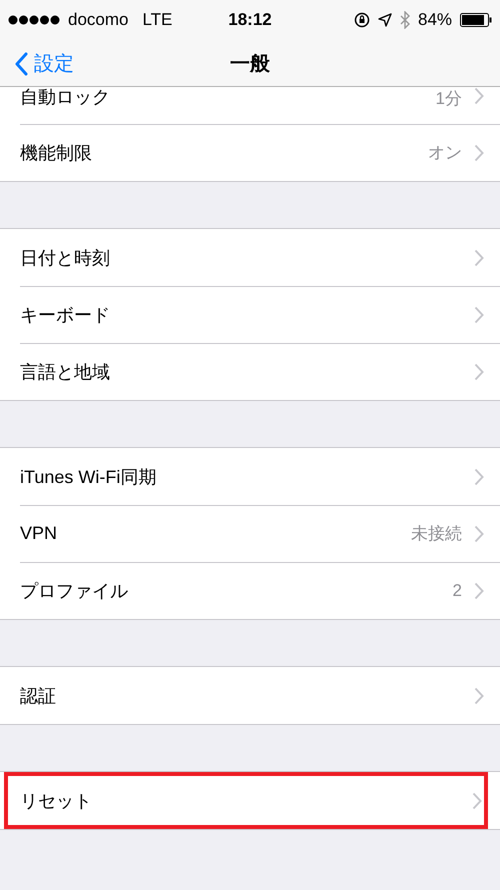 The image size is (500, 890). What do you see at coordinates (157, 20) in the screenshot?
I see `network-type: LTE` at bounding box center [157, 20].